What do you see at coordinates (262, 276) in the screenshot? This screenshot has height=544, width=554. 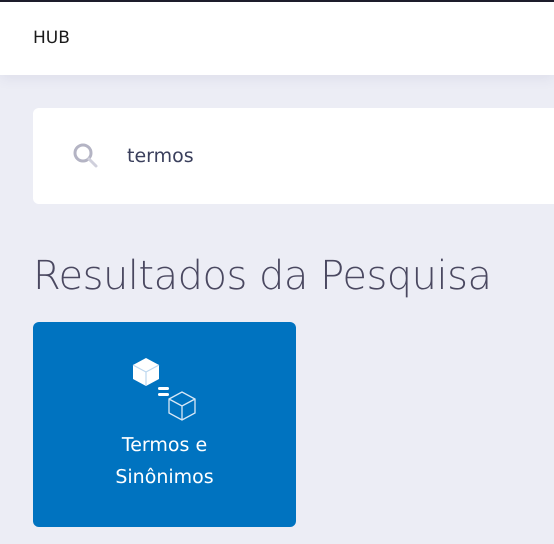 I see `results-heading: Resultados da Pesquisa` at bounding box center [262, 276].